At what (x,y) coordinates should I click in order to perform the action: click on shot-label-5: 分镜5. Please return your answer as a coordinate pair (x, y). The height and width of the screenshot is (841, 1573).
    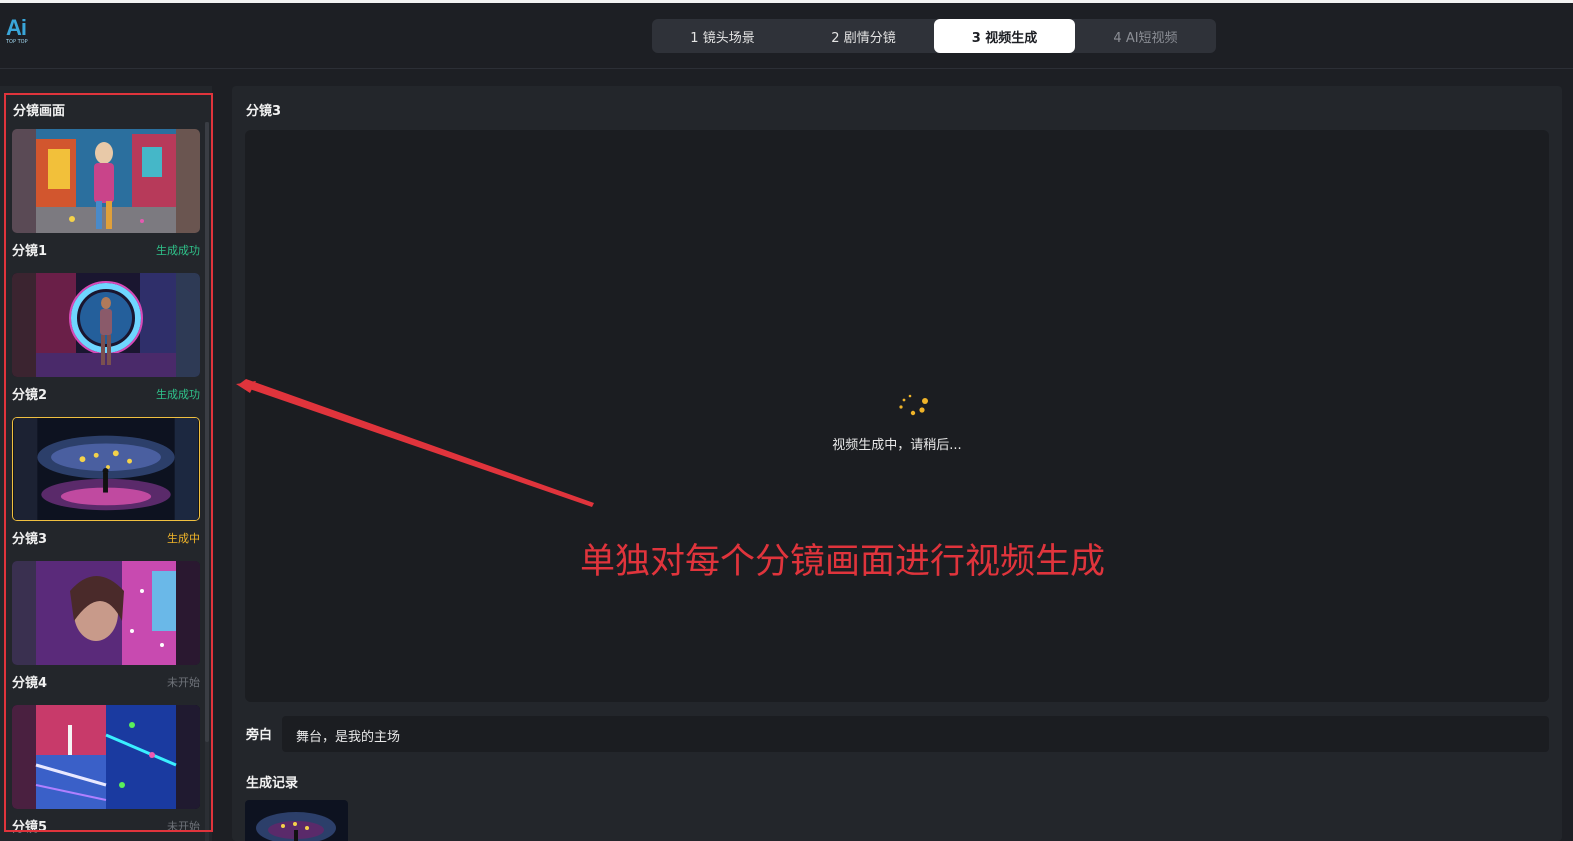
    Looking at the image, I should click on (30, 827).